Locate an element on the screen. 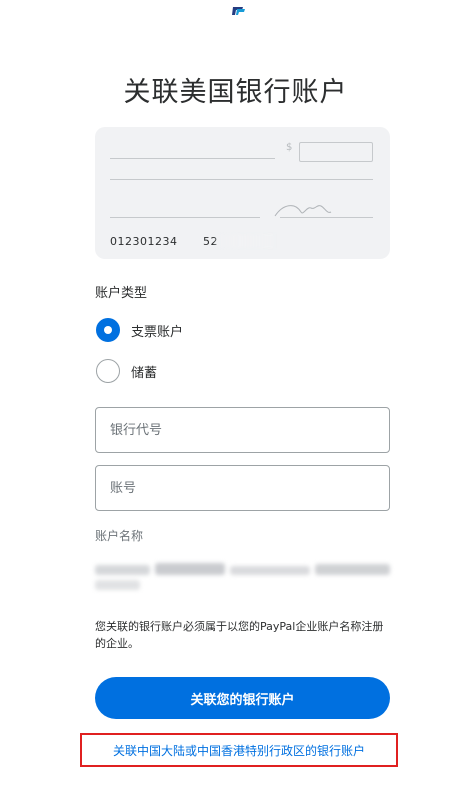  signature-icon is located at coordinates (303, 211).